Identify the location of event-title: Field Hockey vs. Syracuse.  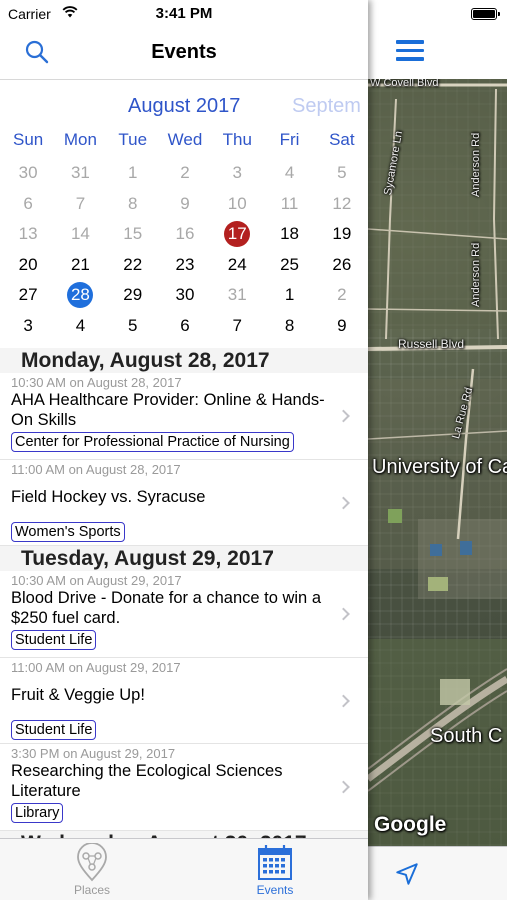
(108, 497).